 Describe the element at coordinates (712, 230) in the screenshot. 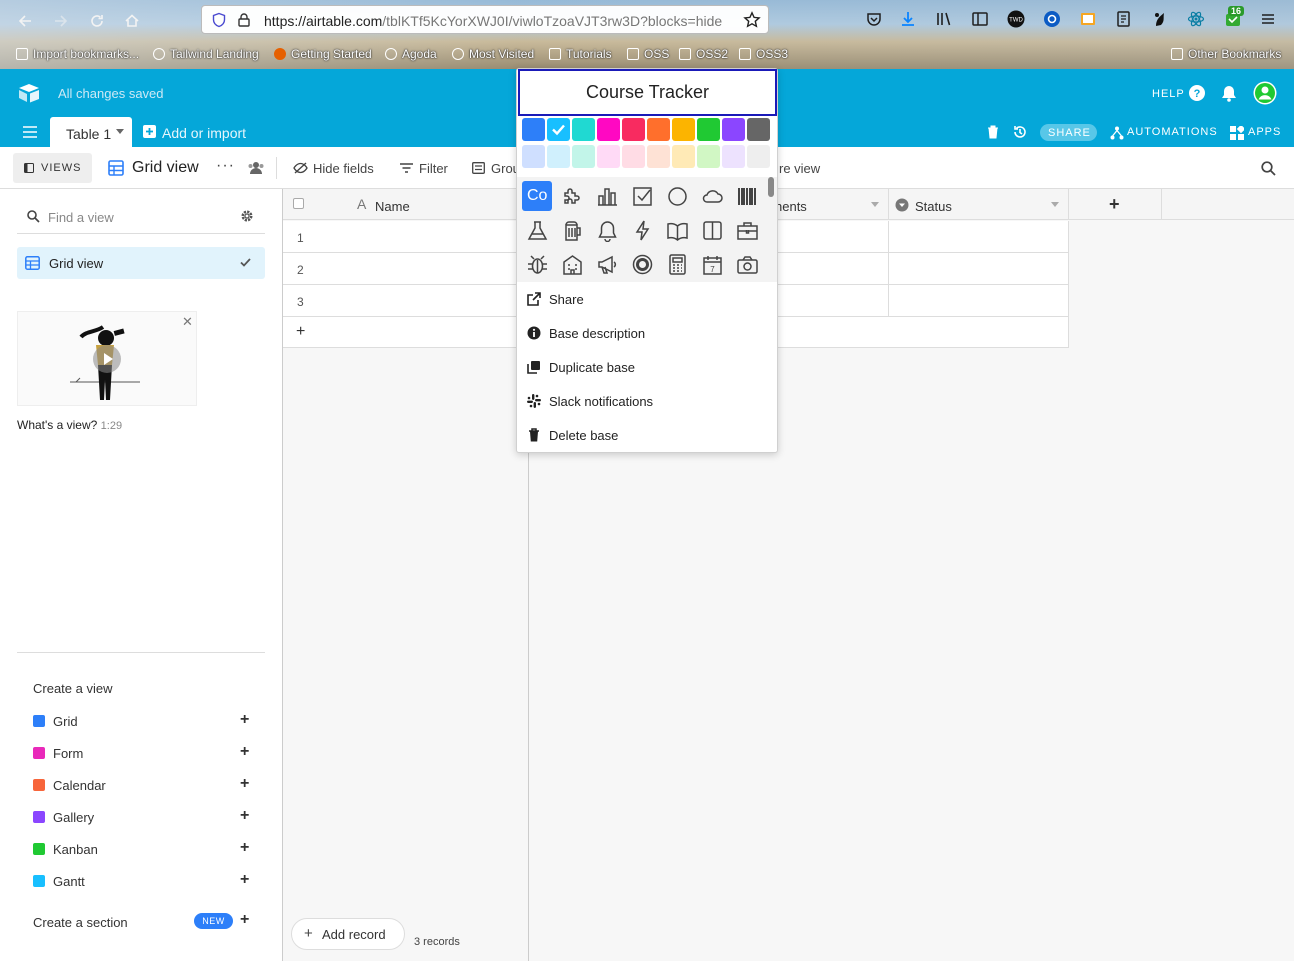

I see `book-icon` at that location.